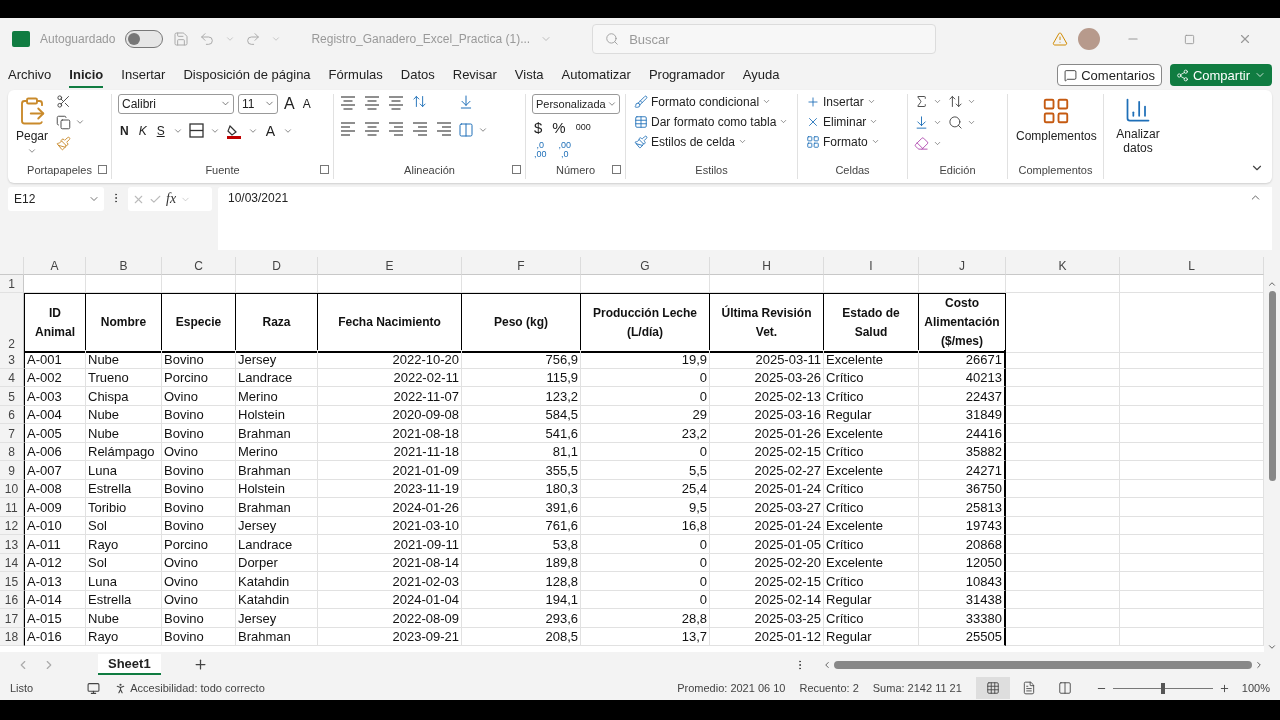  Describe the element at coordinates (827, 664) in the screenshot. I see `scroll-left-icon` at that location.